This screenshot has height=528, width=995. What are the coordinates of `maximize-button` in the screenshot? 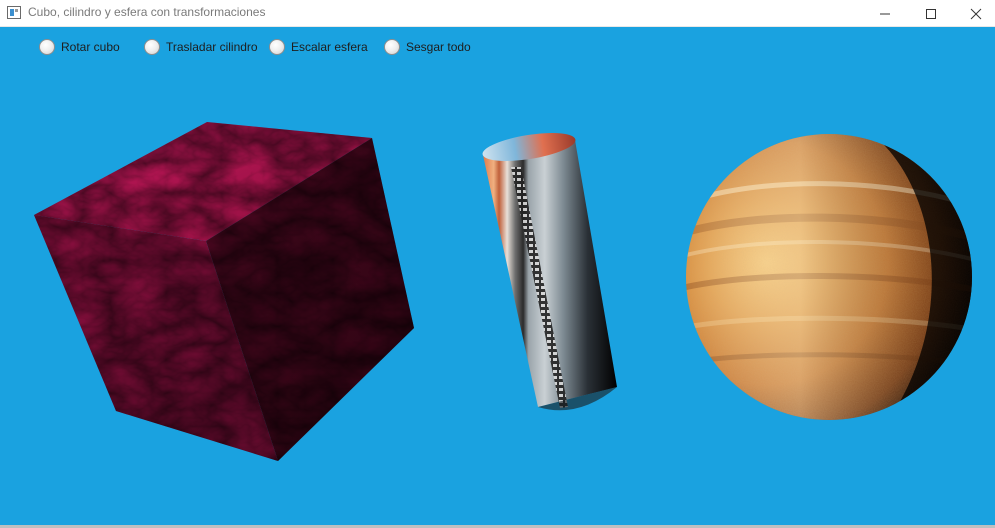 It's located at (931, 13).